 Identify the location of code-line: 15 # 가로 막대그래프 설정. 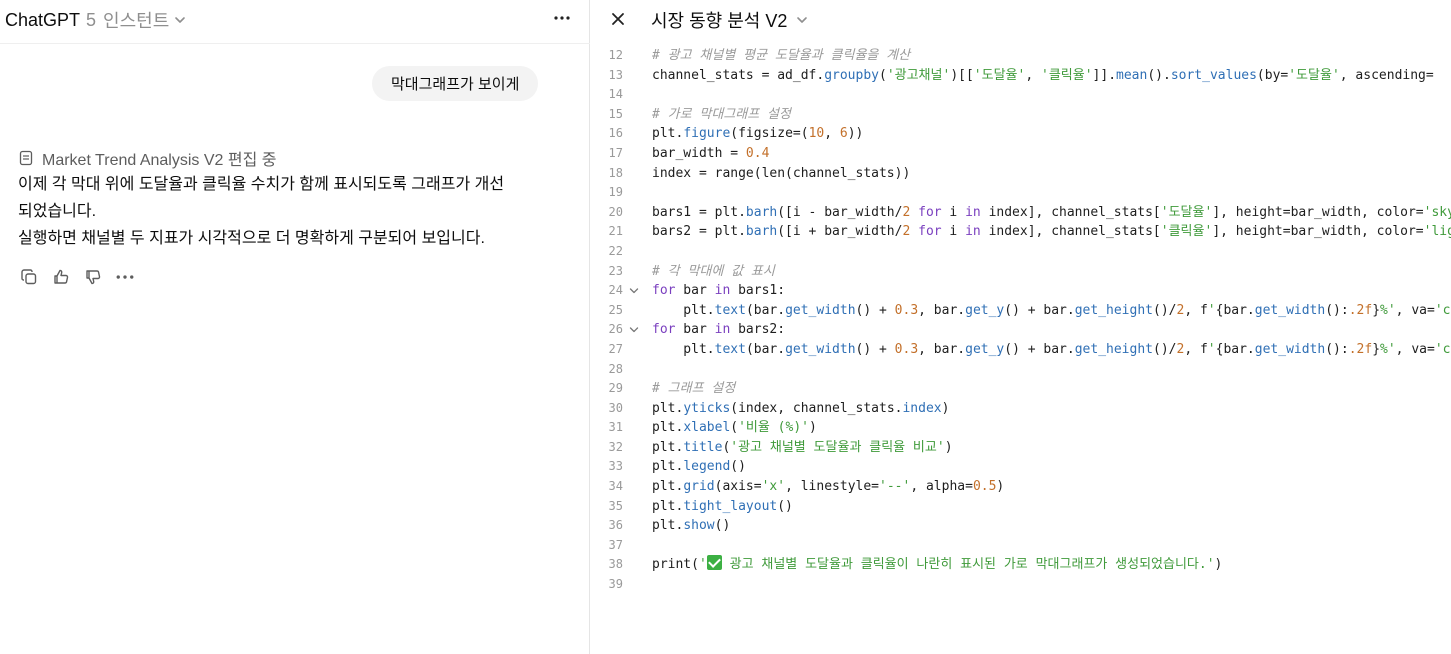
(1021, 115).